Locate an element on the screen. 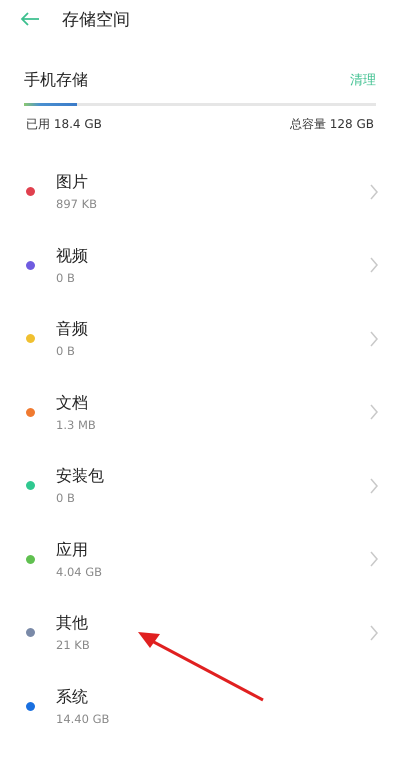 This screenshot has height=765, width=400. category-size: 4.04 GB is located at coordinates (80, 571).